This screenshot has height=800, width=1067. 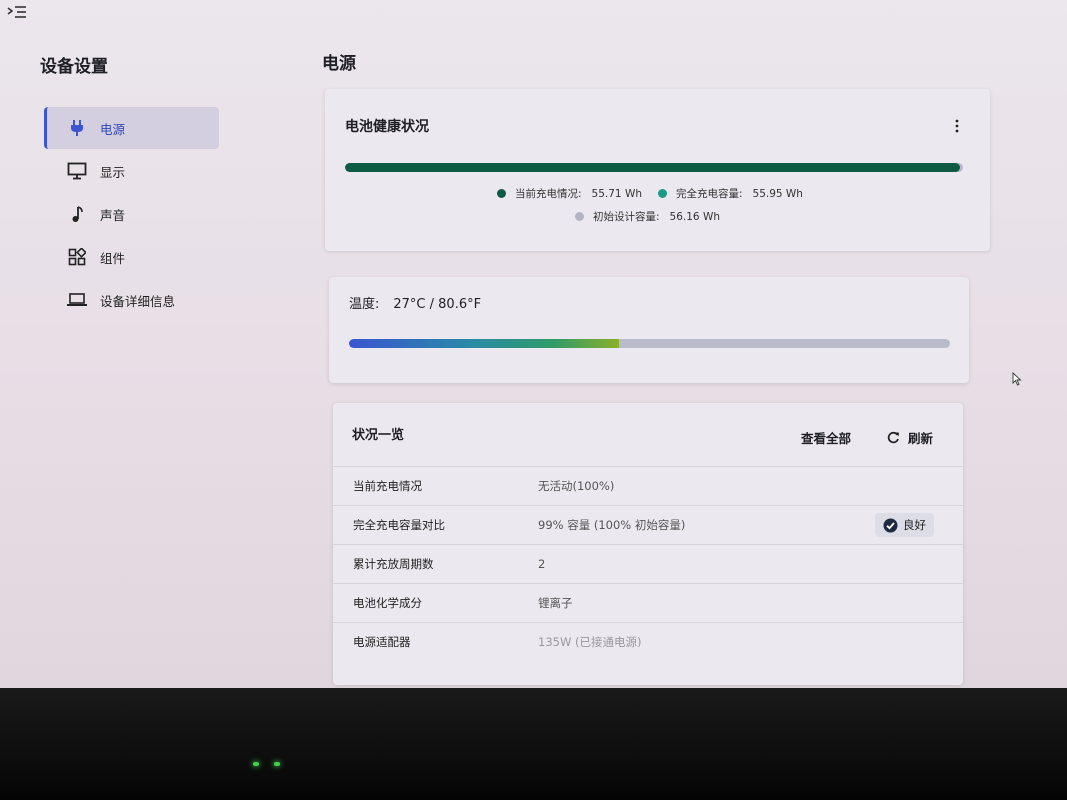 I want to click on full-capacity-label: 完全充电容量:, so click(x=709, y=194).